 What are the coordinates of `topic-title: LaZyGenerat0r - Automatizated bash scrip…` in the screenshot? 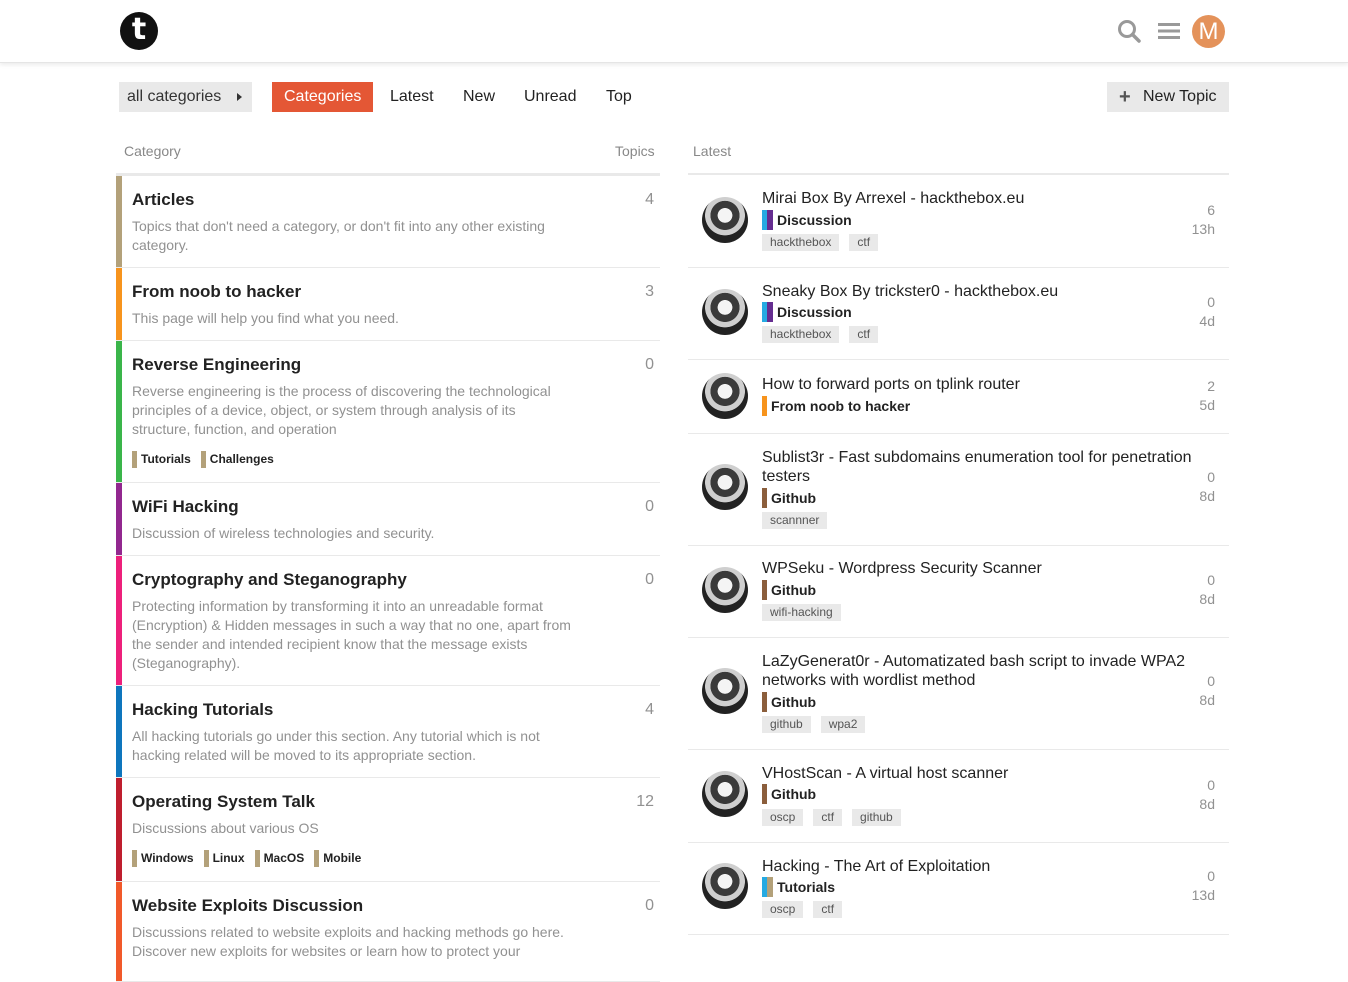 It's located at (982, 671).